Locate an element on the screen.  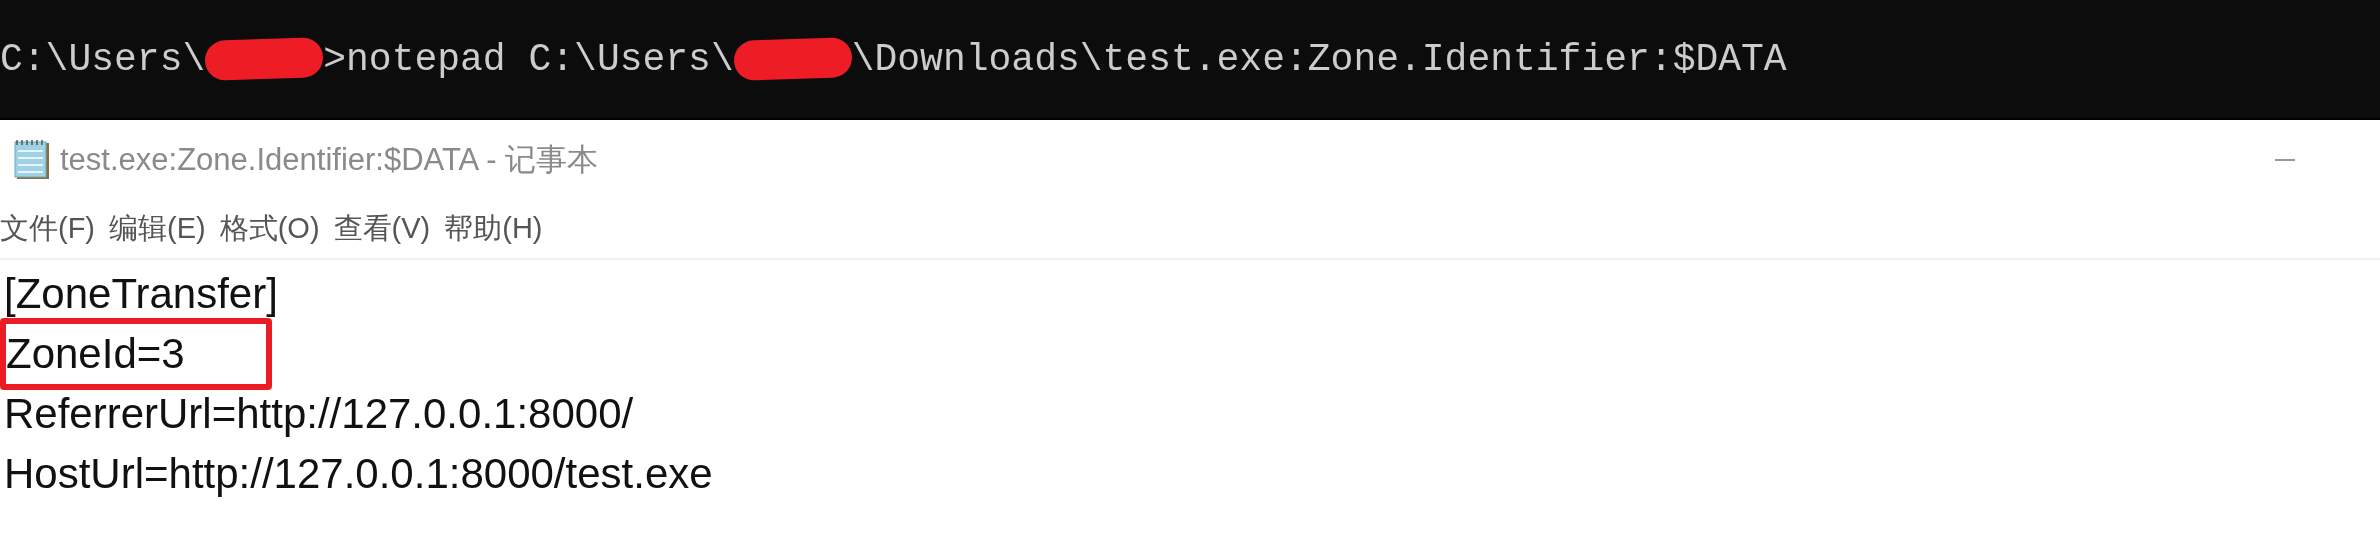
text-line: ZoneId=3 is located at coordinates (95, 354).